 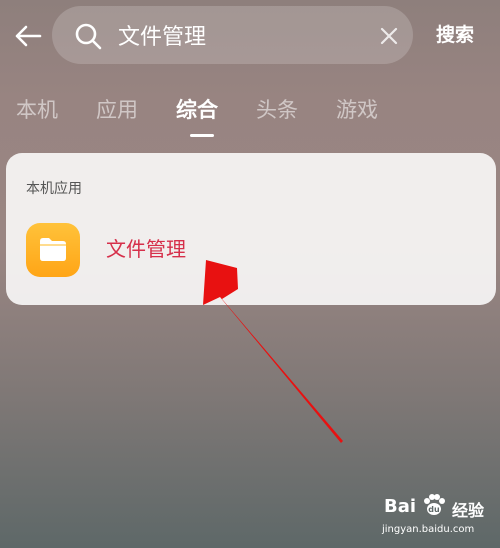 What do you see at coordinates (455, 35) in the screenshot?
I see `search-button: 搜索` at bounding box center [455, 35].